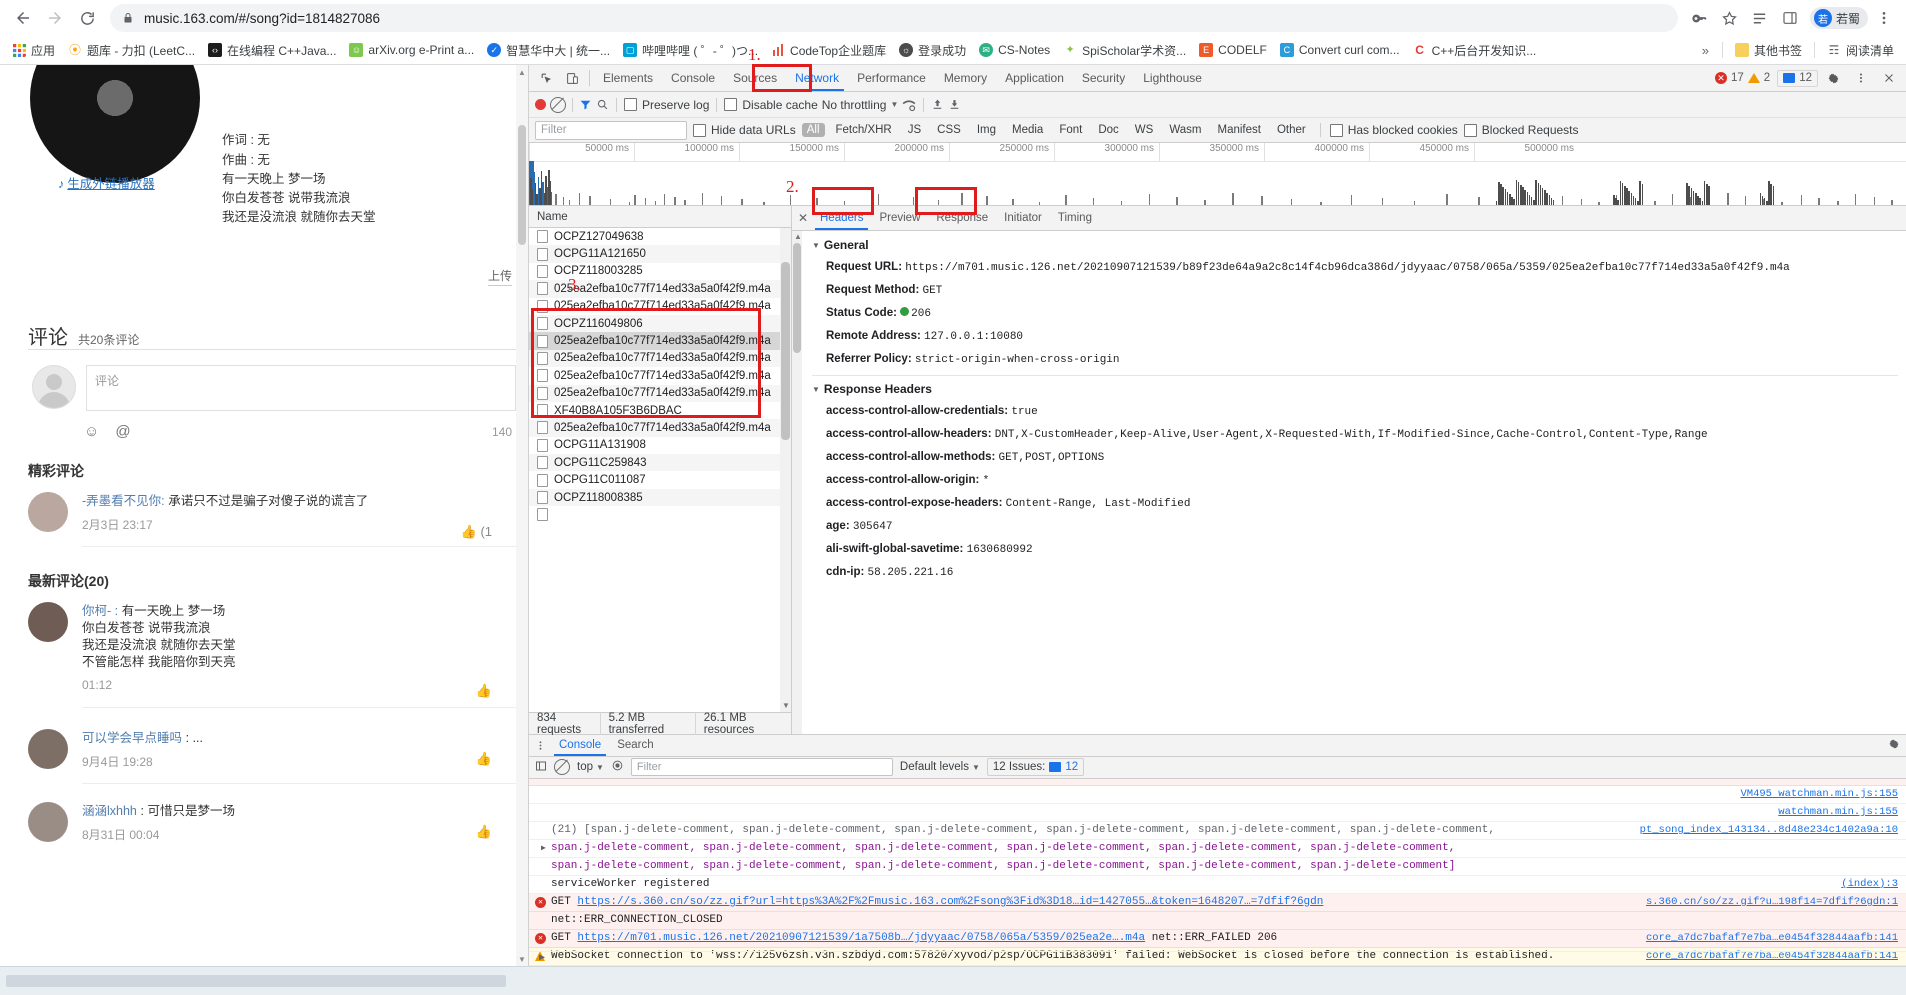  Describe the element at coordinates (541, 767) in the screenshot. I see `console-sidebar-toggle-icon` at that location.